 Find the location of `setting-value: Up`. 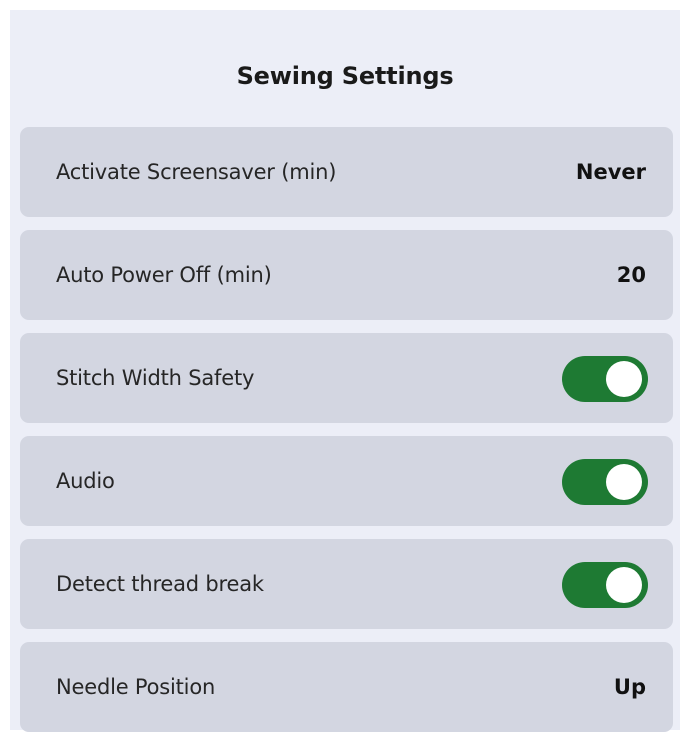

setting-value: Up is located at coordinates (629, 687).